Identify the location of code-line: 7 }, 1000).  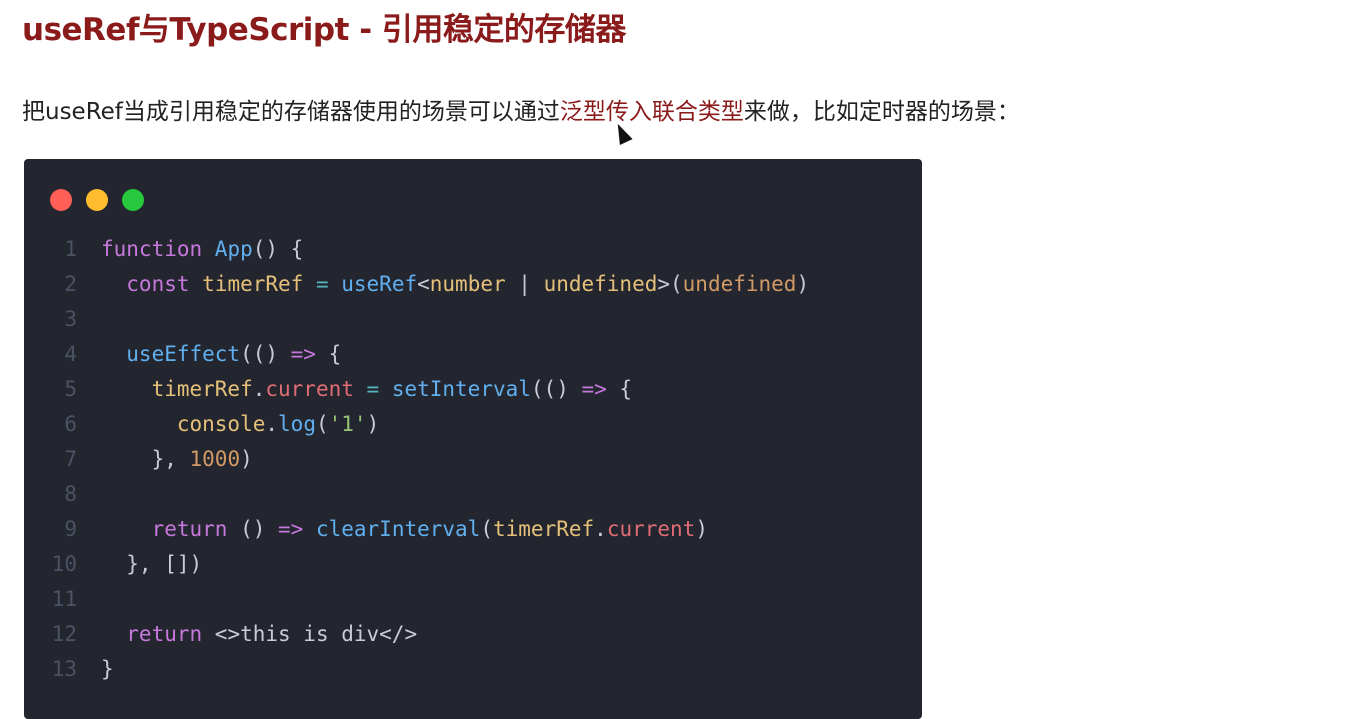
(416, 459).